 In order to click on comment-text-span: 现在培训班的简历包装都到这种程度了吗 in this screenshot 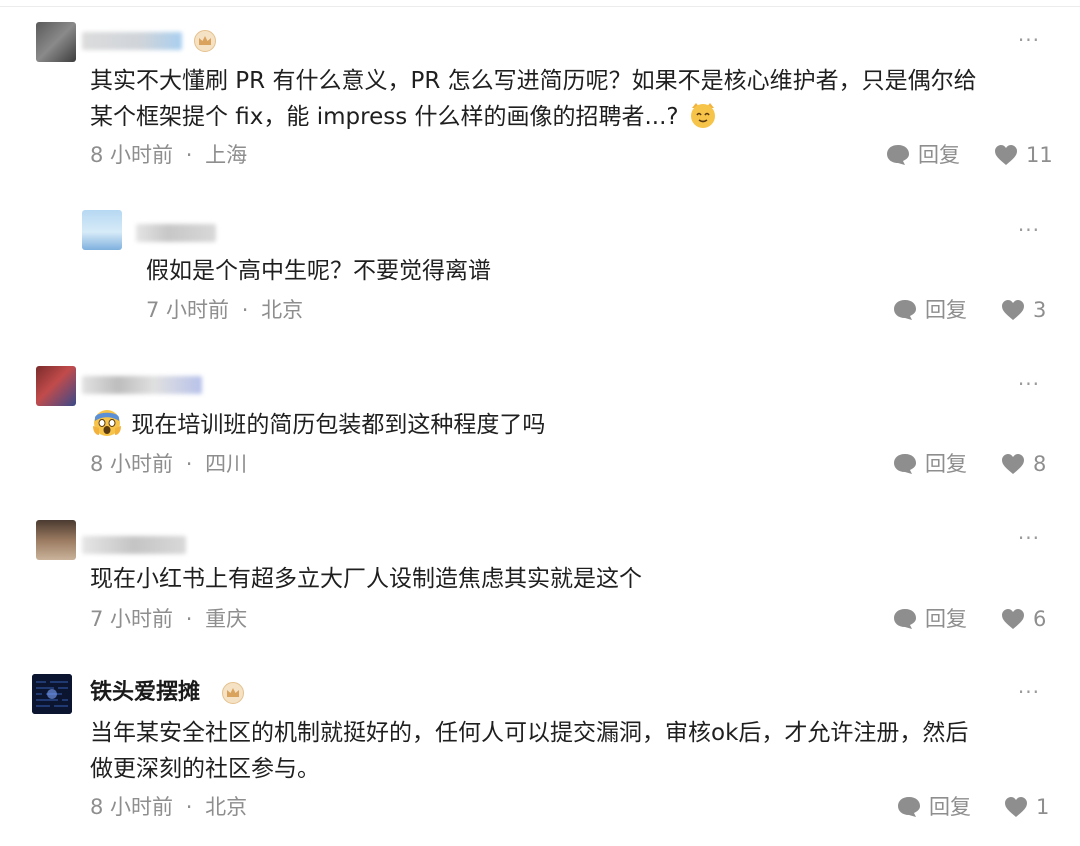, I will do `click(338, 425)`.